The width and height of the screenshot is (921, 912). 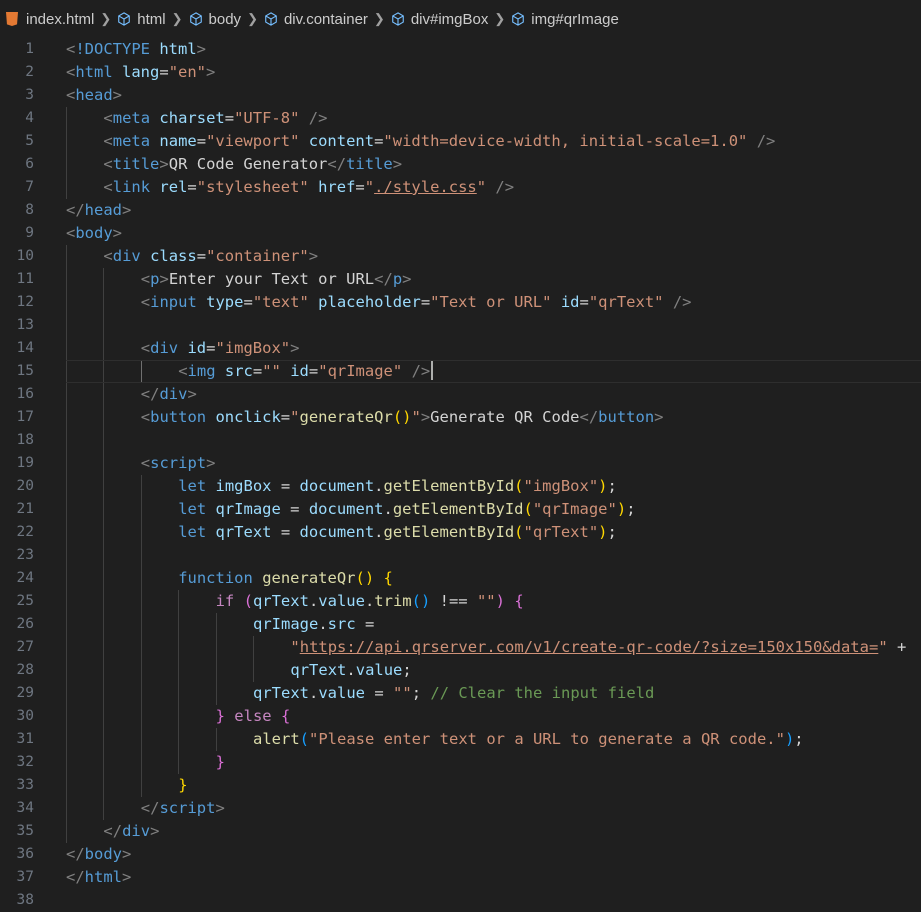 I want to click on code-line: 30} else {, so click(x=460, y=716).